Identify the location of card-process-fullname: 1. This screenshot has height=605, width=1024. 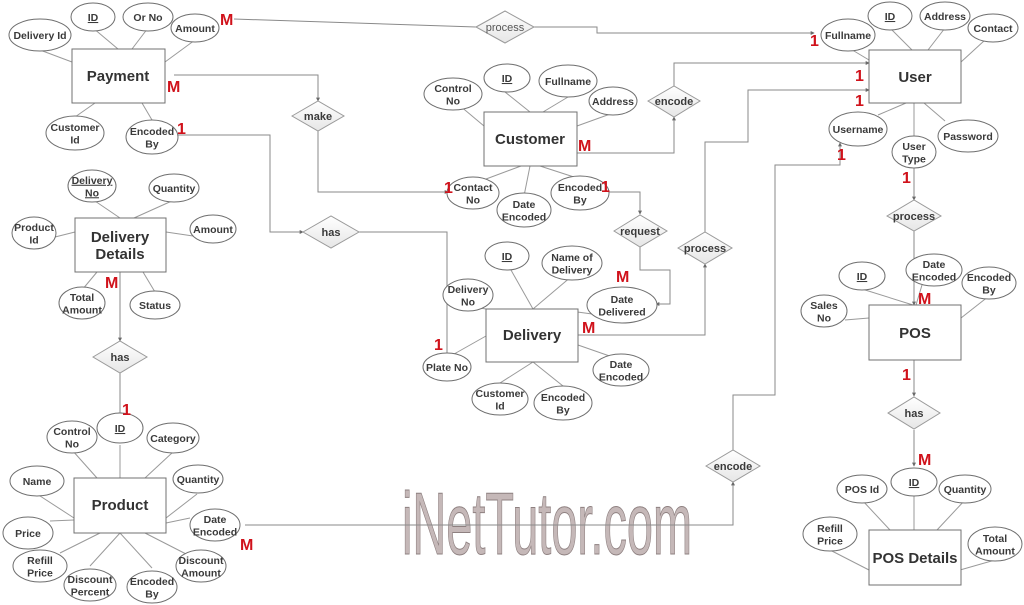
(814, 41).